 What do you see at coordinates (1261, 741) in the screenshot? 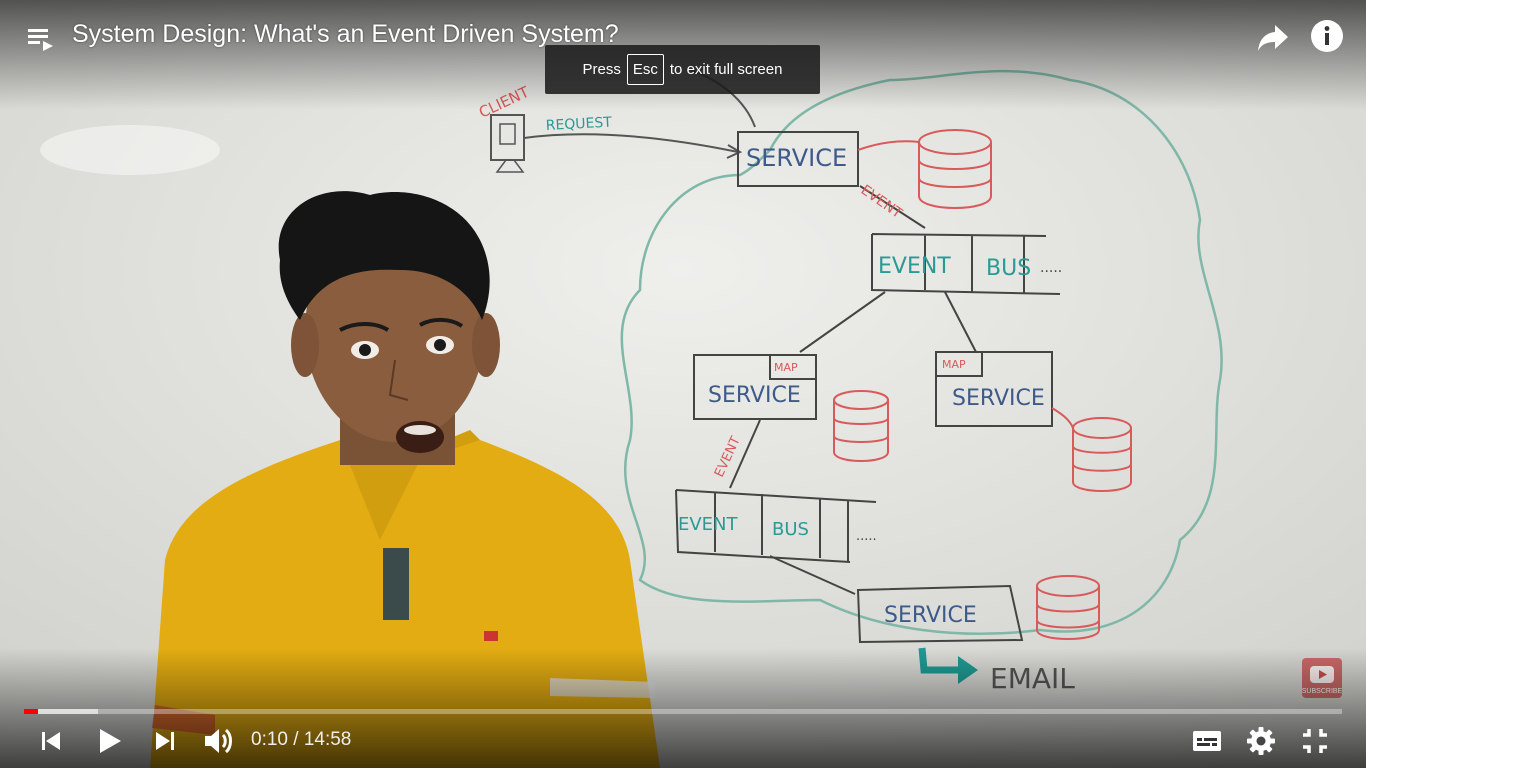
I see `settings-icon` at bounding box center [1261, 741].